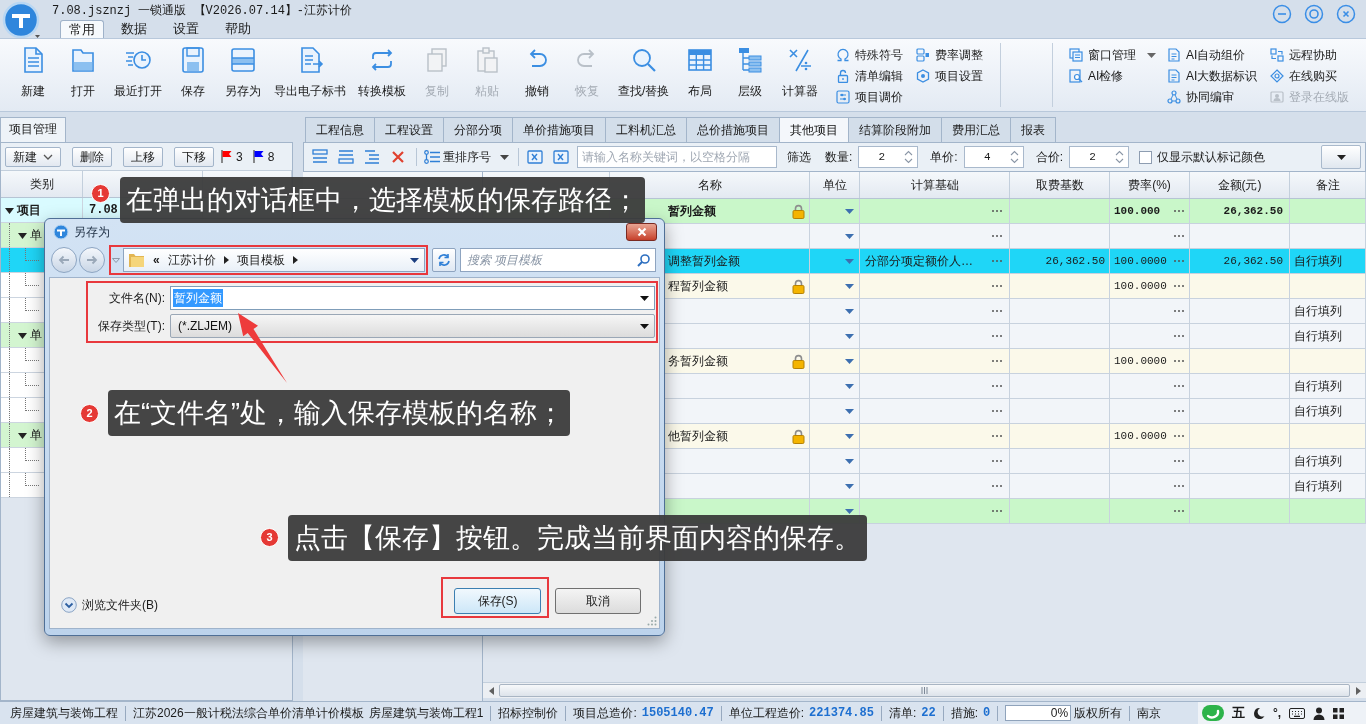 This screenshot has height=724, width=1366. What do you see at coordinates (138, 75) in the screenshot?
I see `ribbon-button: 最近打开` at bounding box center [138, 75].